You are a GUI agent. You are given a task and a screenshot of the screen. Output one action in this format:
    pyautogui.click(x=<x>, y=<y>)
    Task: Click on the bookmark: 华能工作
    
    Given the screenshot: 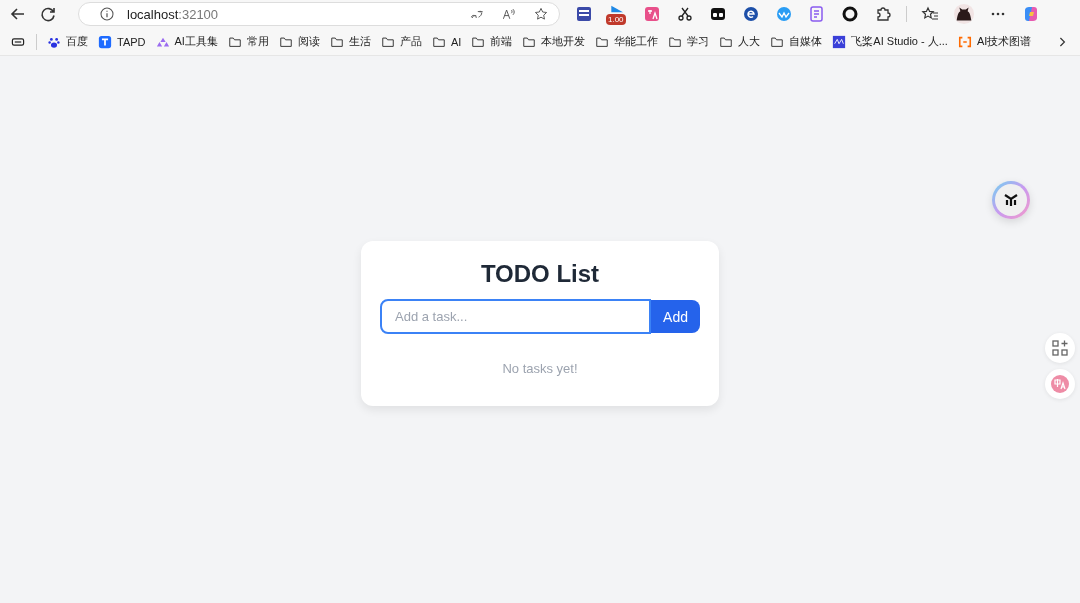 What is the action you would take?
    pyautogui.click(x=627, y=41)
    